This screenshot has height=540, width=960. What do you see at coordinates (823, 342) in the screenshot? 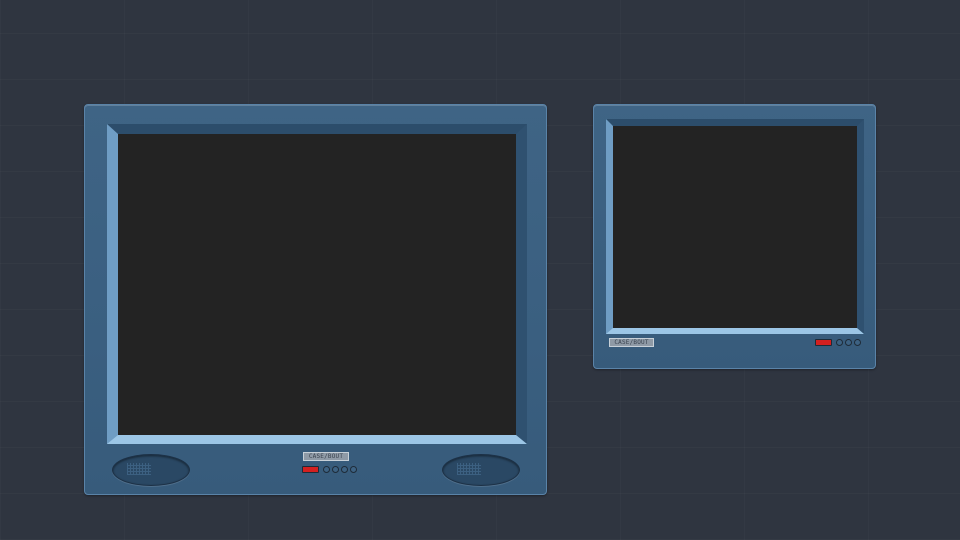
I see `small-monitor-power-led-icon` at bounding box center [823, 342].